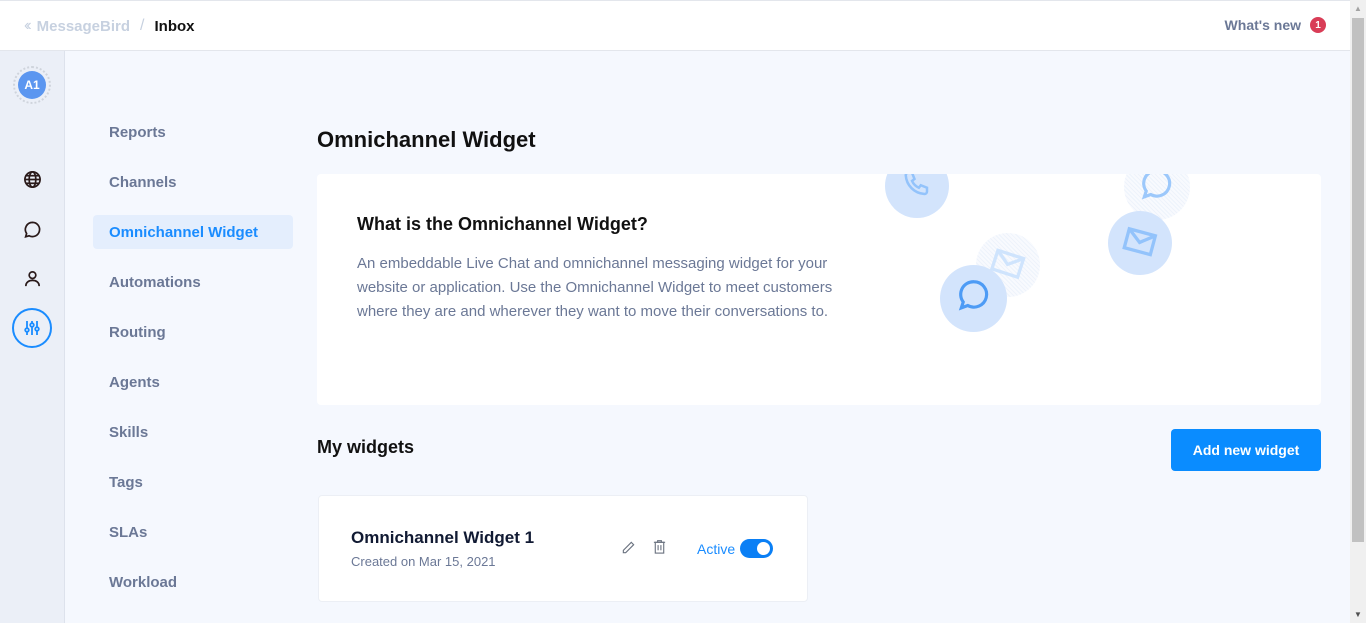  I want to click on my-widgets-heading: My widgets, so click(366, 447).